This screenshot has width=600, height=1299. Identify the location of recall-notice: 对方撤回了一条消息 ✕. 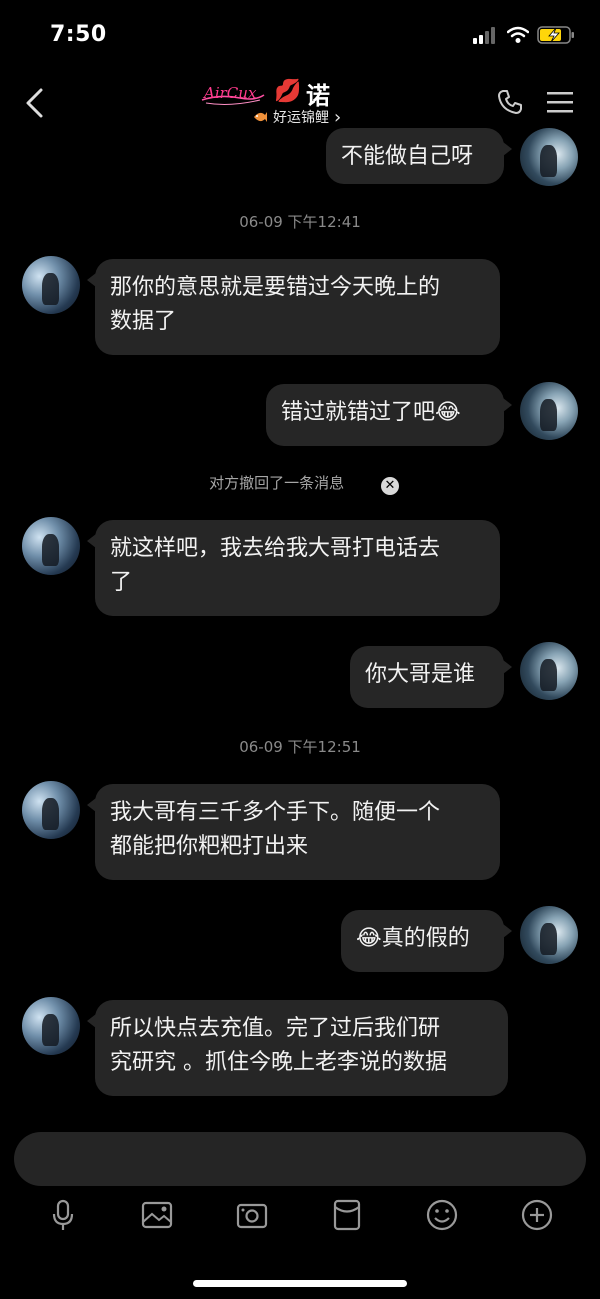
(300, 483).